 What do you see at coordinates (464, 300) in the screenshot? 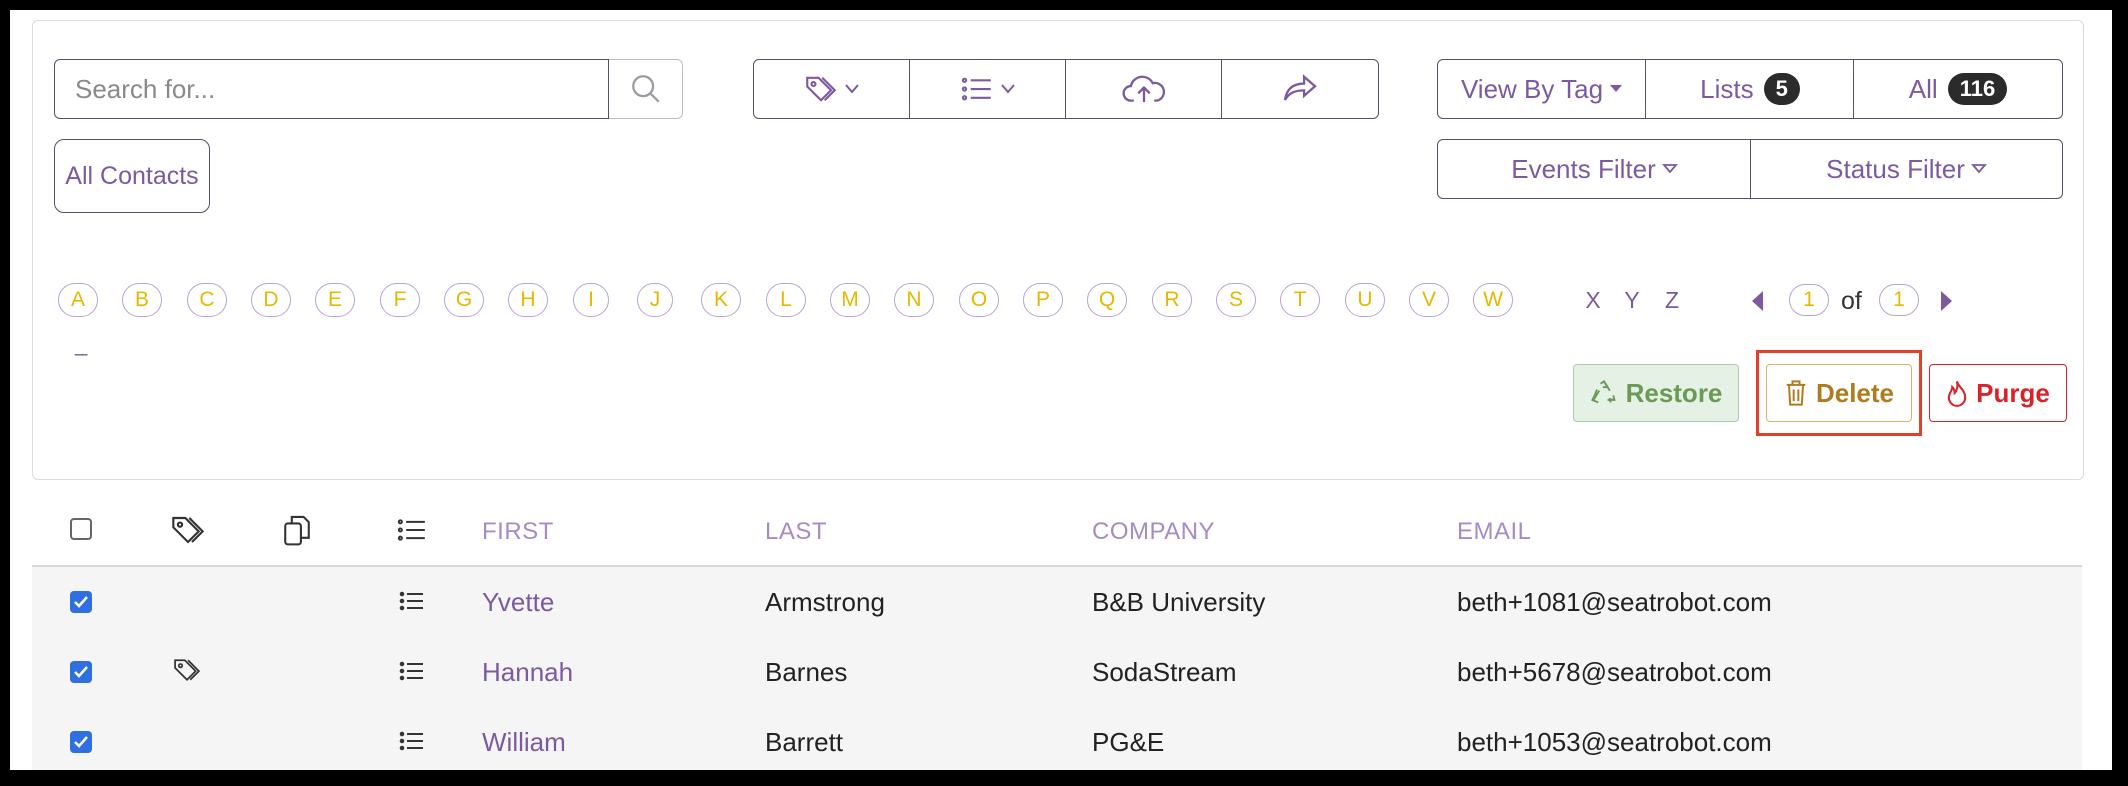
I see `alphabet-letter-g: G` at bounding box center [464, 300].